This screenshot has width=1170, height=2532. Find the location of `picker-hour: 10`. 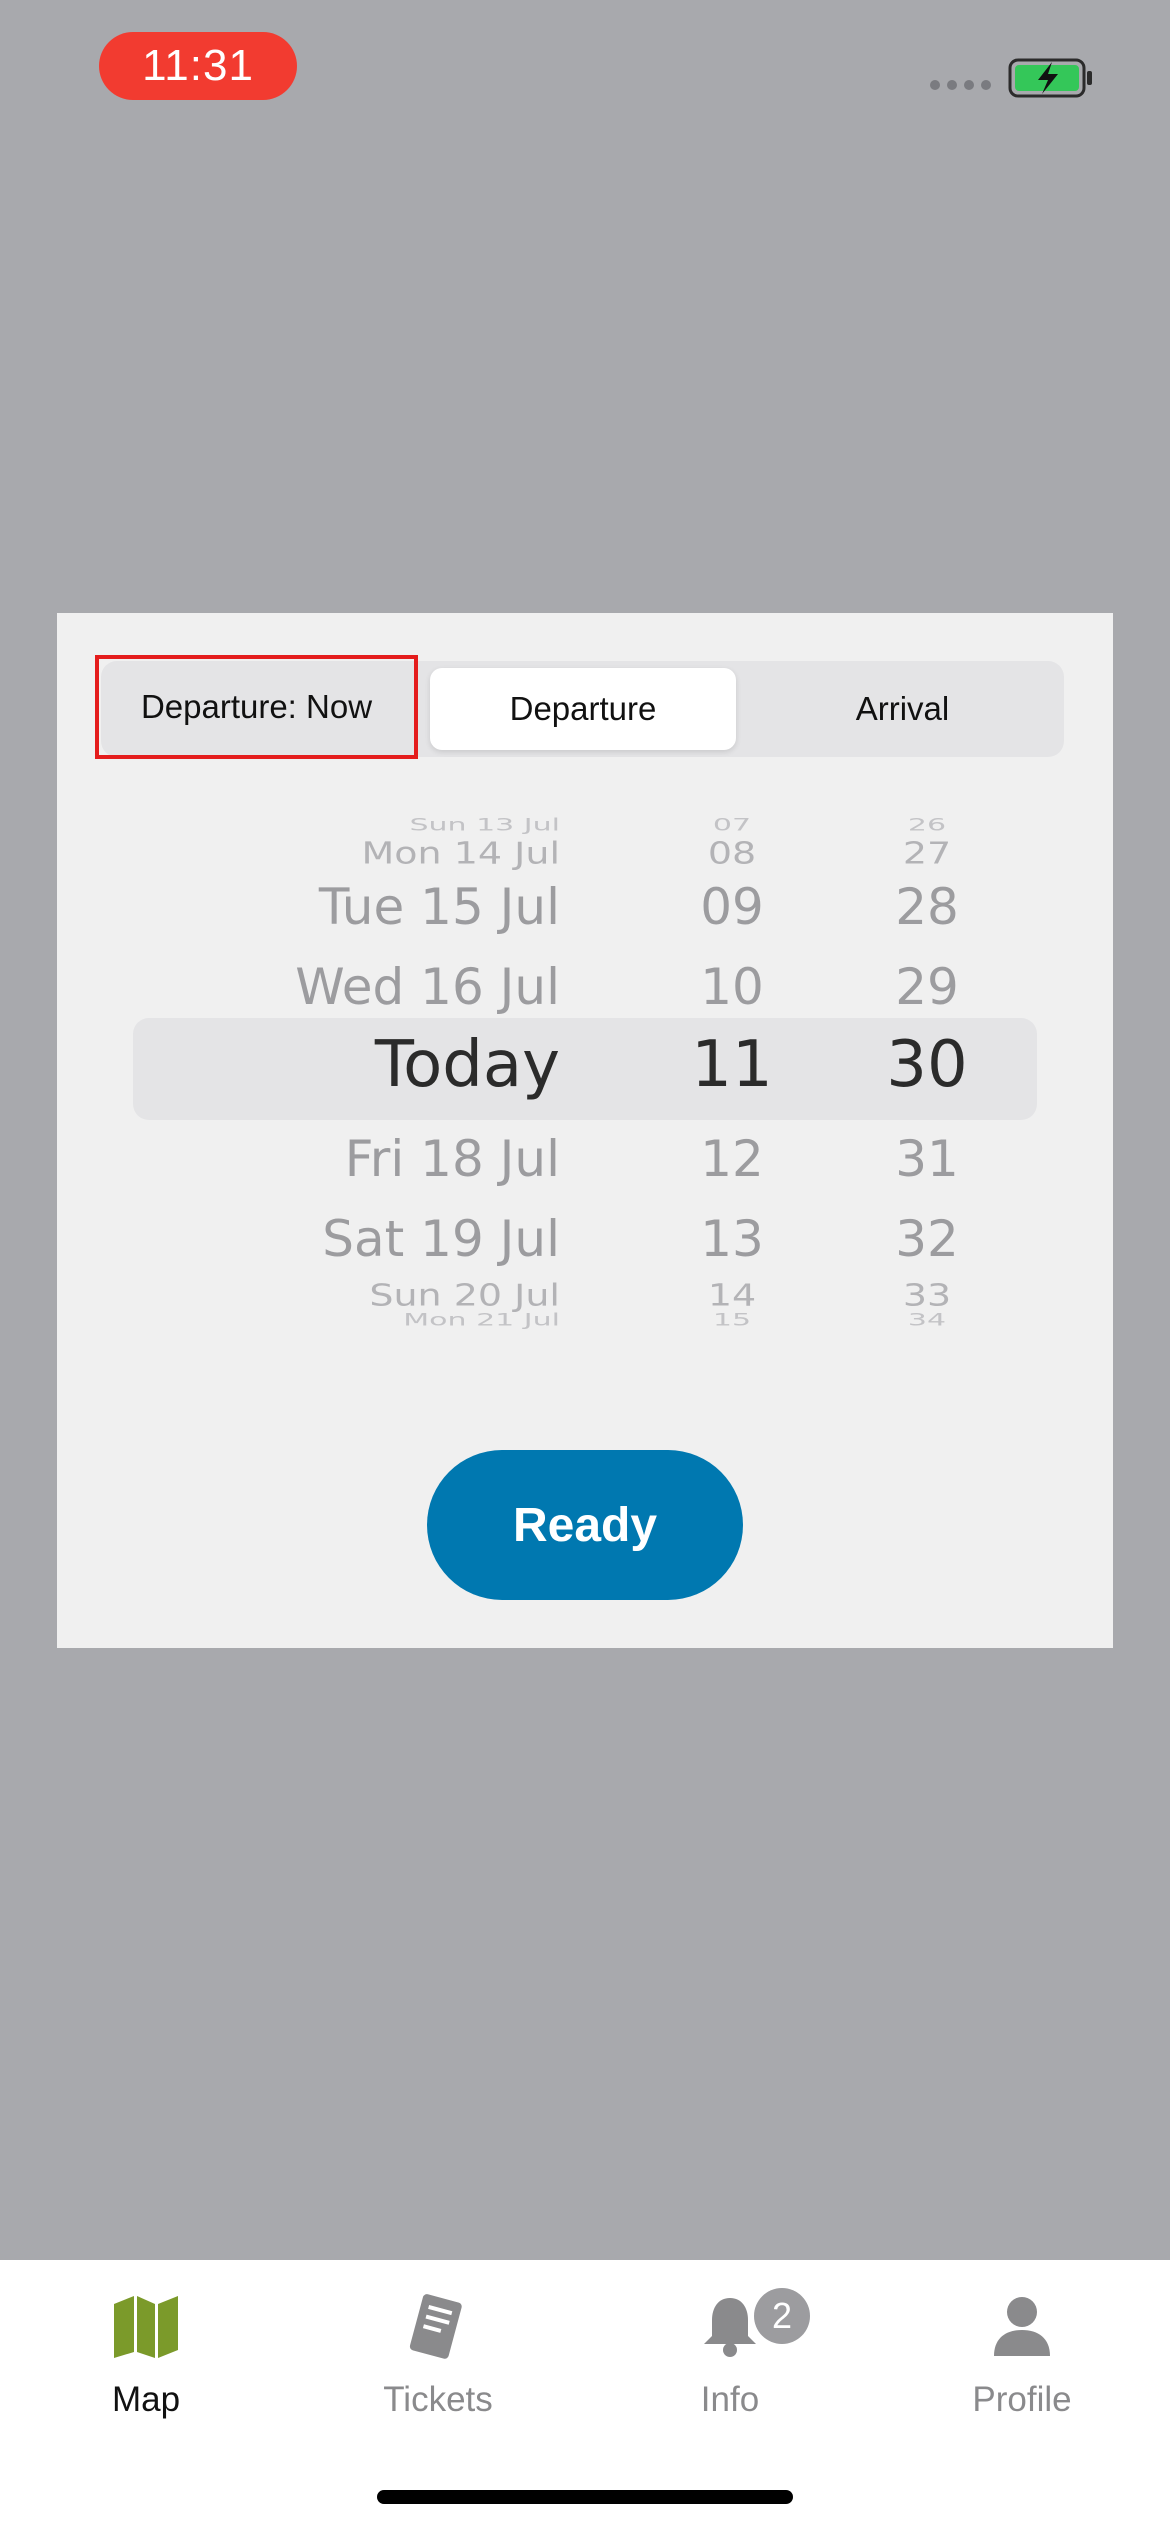

picker-hour: 10 is located at coordinates (732, 987).